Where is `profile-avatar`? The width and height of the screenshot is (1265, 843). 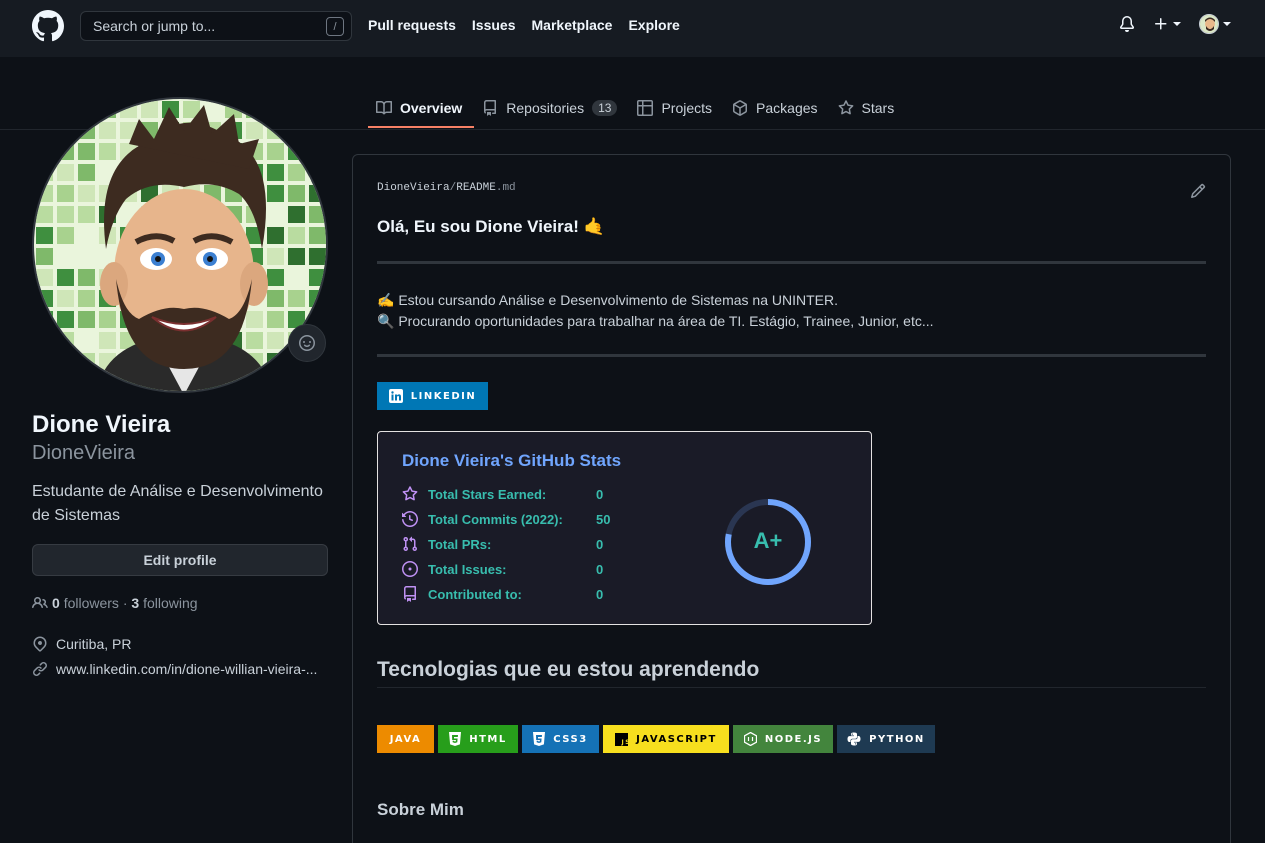
profile-avatar is located at coordinates (180, 245).